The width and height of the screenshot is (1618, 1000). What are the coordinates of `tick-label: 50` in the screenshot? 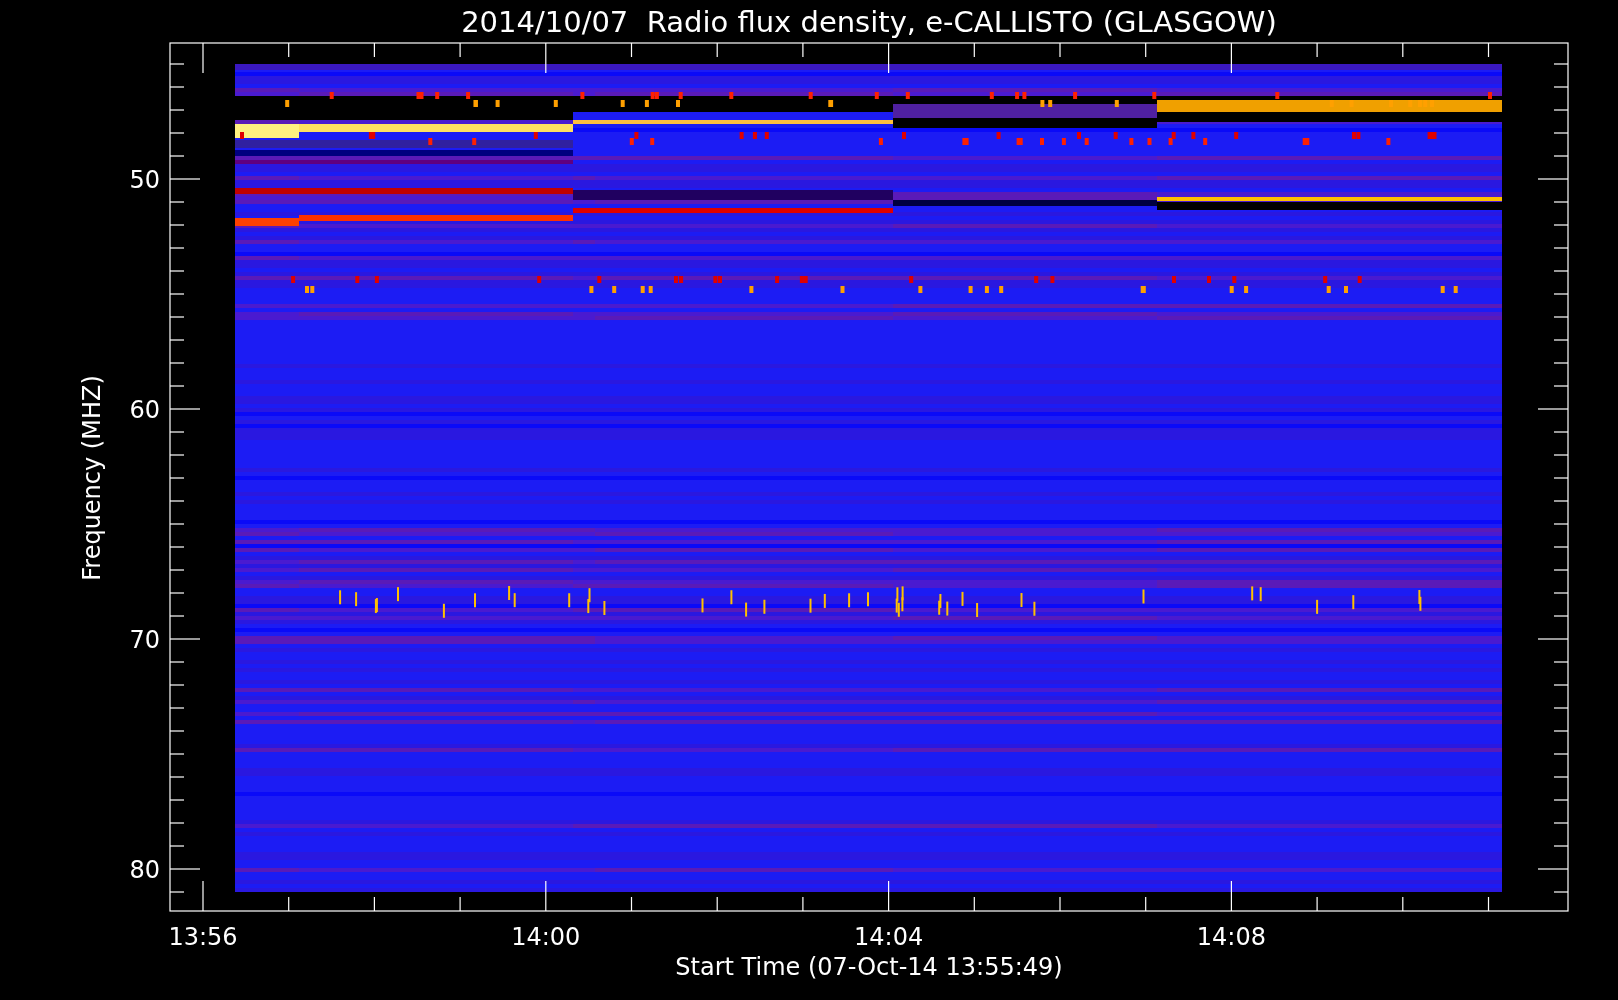 It's located at (144, 180).